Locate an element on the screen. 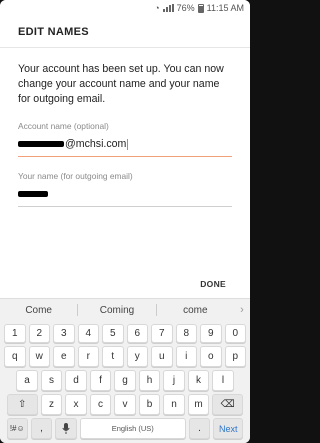 This screenshot has height=443, width=320. key: g is located at coordinates (125, 380).